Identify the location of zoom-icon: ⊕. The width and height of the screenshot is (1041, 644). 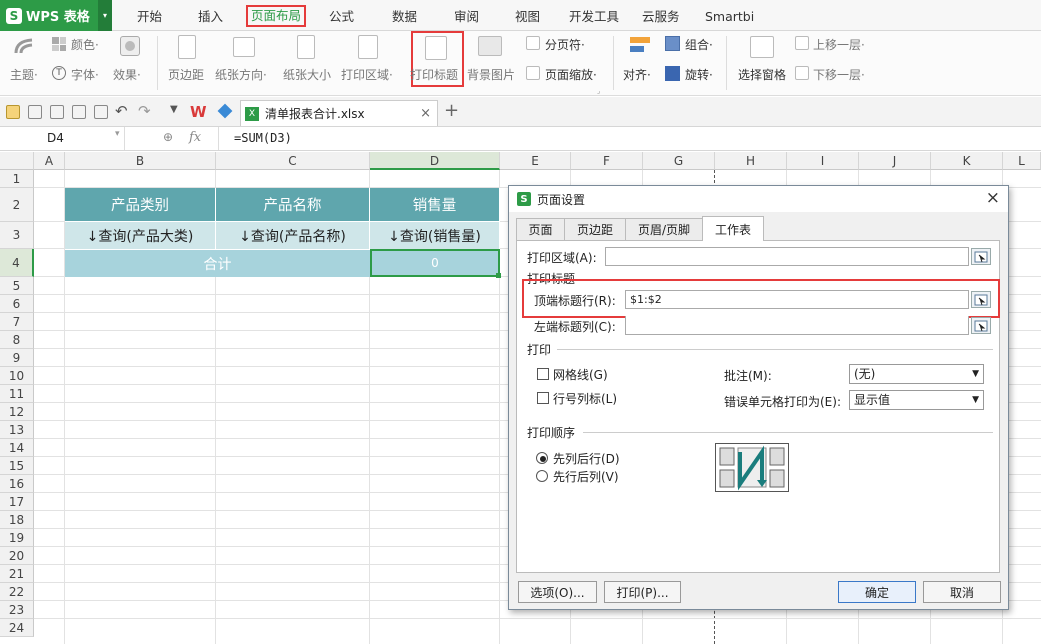
(168, 137).